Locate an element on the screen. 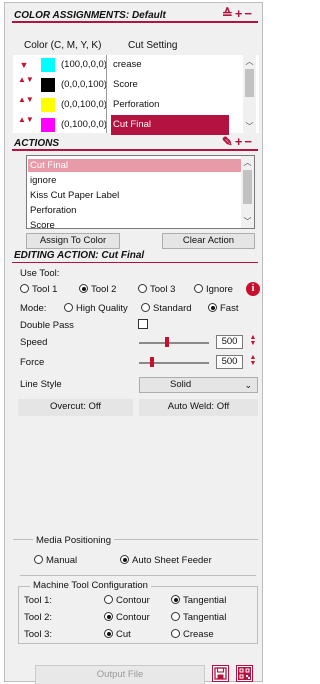  cut-setting-cell: crease is located at coordinates (170, 65).